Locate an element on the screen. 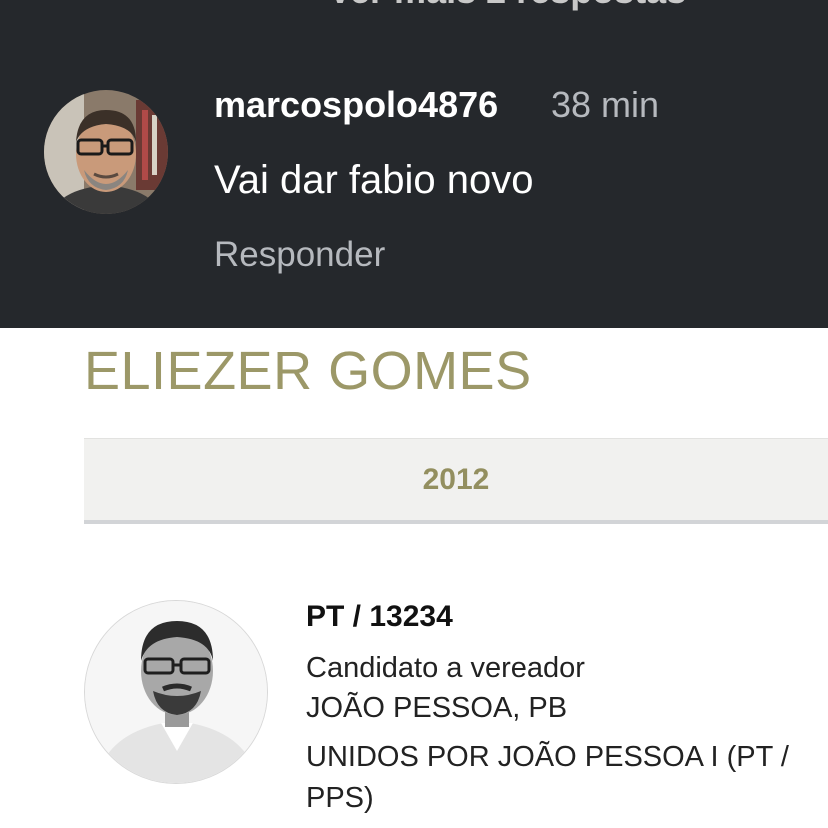 This screenshot has width=828, height=828. avatar-image is located at coordinates (106, 152).